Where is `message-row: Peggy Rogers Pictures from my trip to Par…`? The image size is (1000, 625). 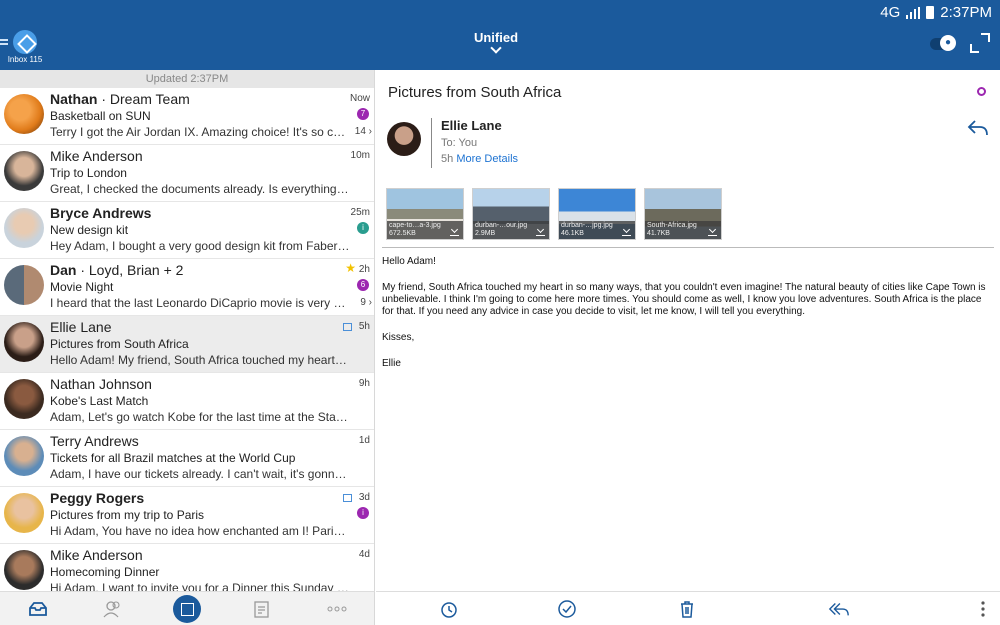
message-row: Peggy Rogers Pictures from my trip to Par… is located at coordinates (187, 515).